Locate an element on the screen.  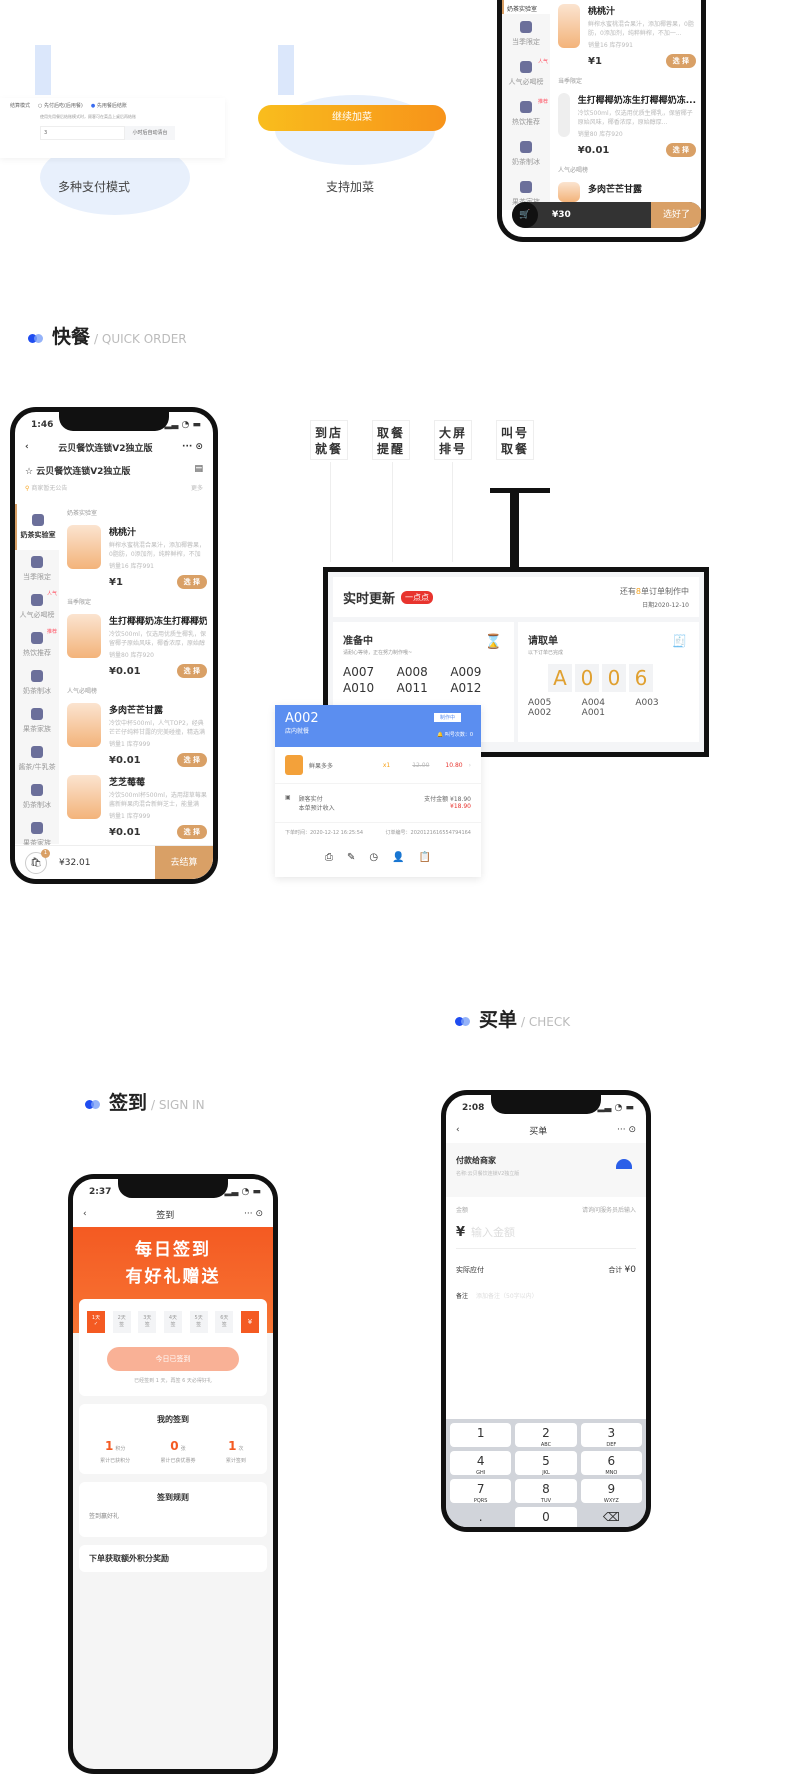
hot-badge: 人气 is located at coordinates (51, 594).